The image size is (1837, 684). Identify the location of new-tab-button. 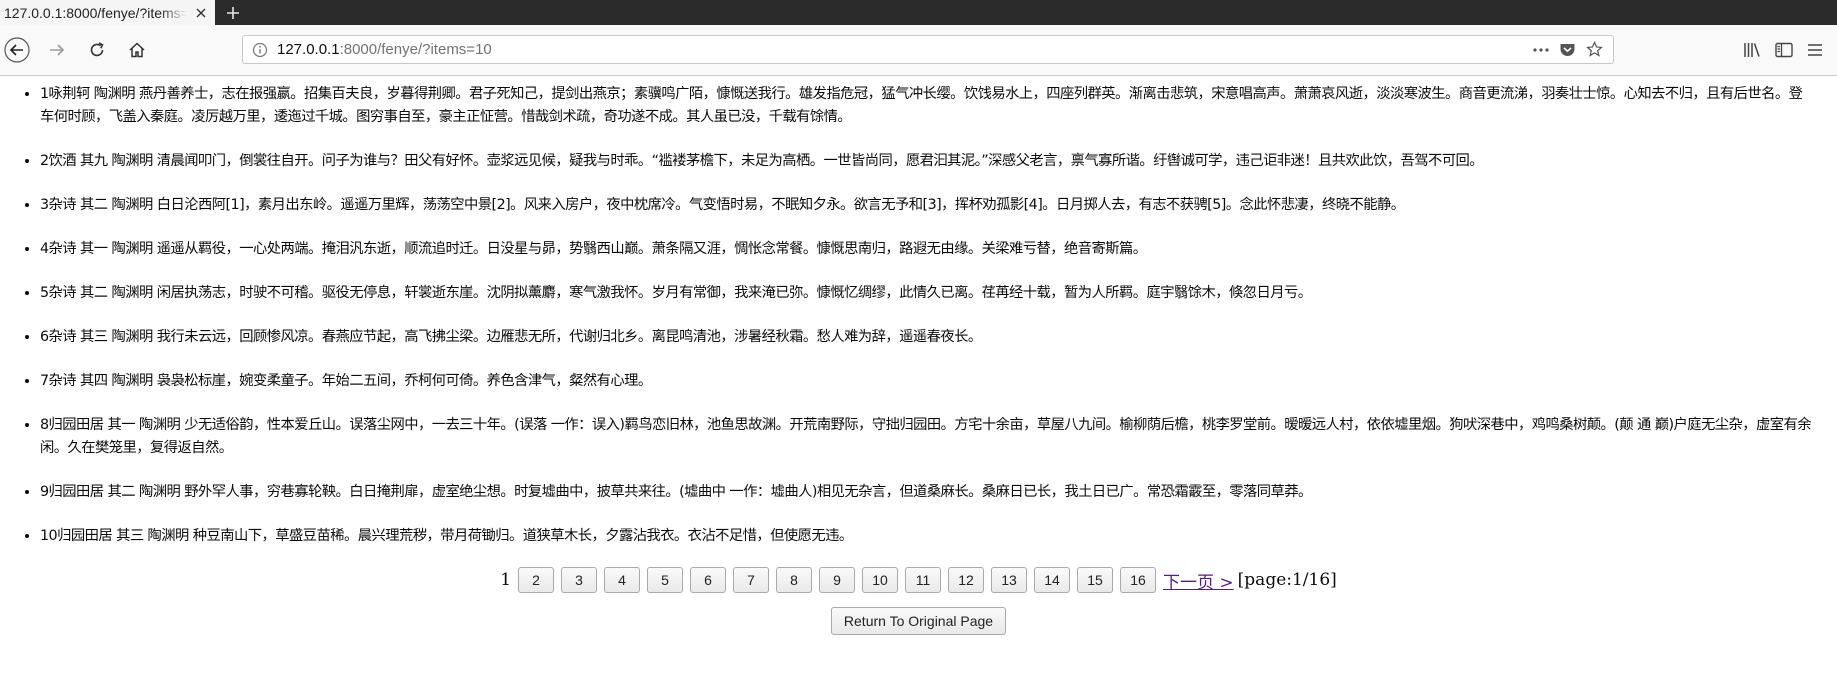
(233, 12).